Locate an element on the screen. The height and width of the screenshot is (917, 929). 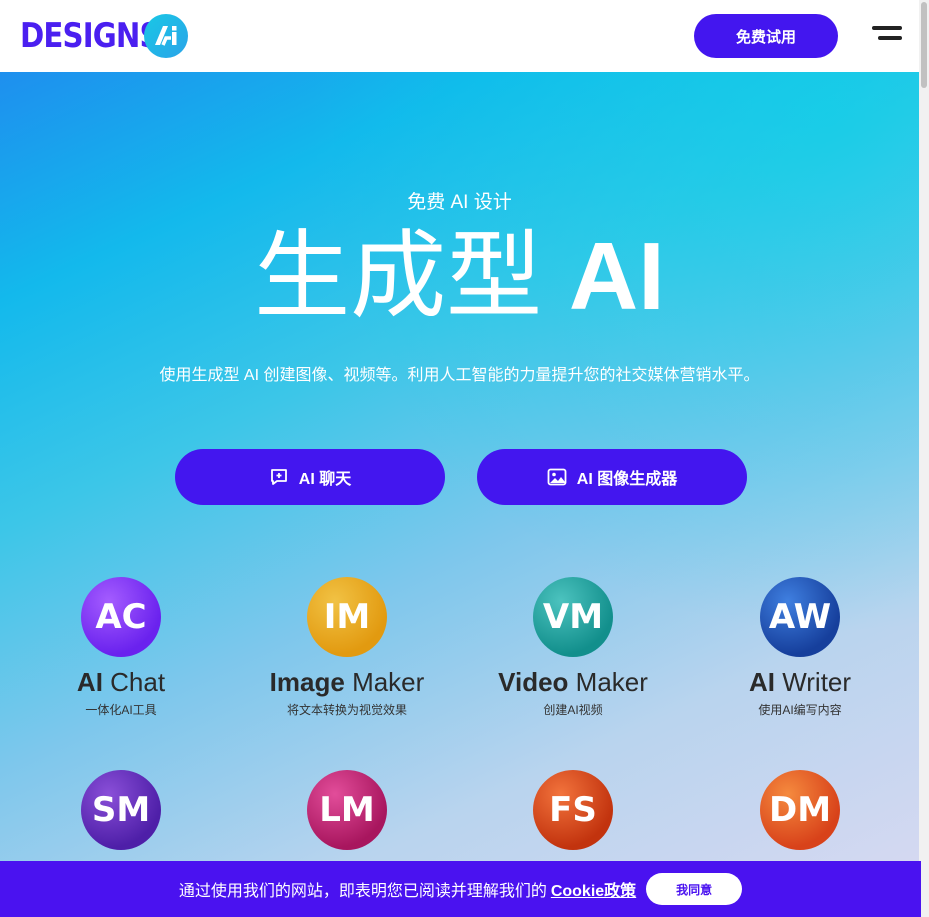
logo-badge is located at coordinates (166, 36).